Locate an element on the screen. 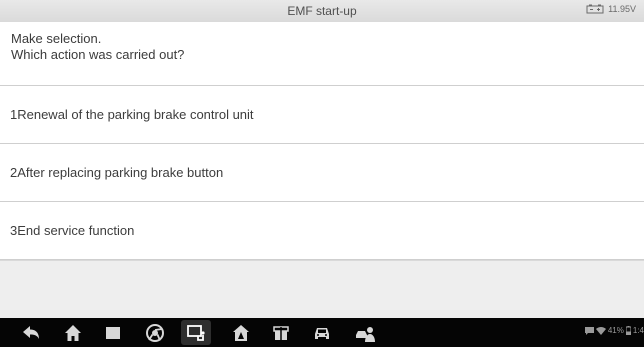 The image size is (644, 347). back-icon is located at coordinates (31, 332).